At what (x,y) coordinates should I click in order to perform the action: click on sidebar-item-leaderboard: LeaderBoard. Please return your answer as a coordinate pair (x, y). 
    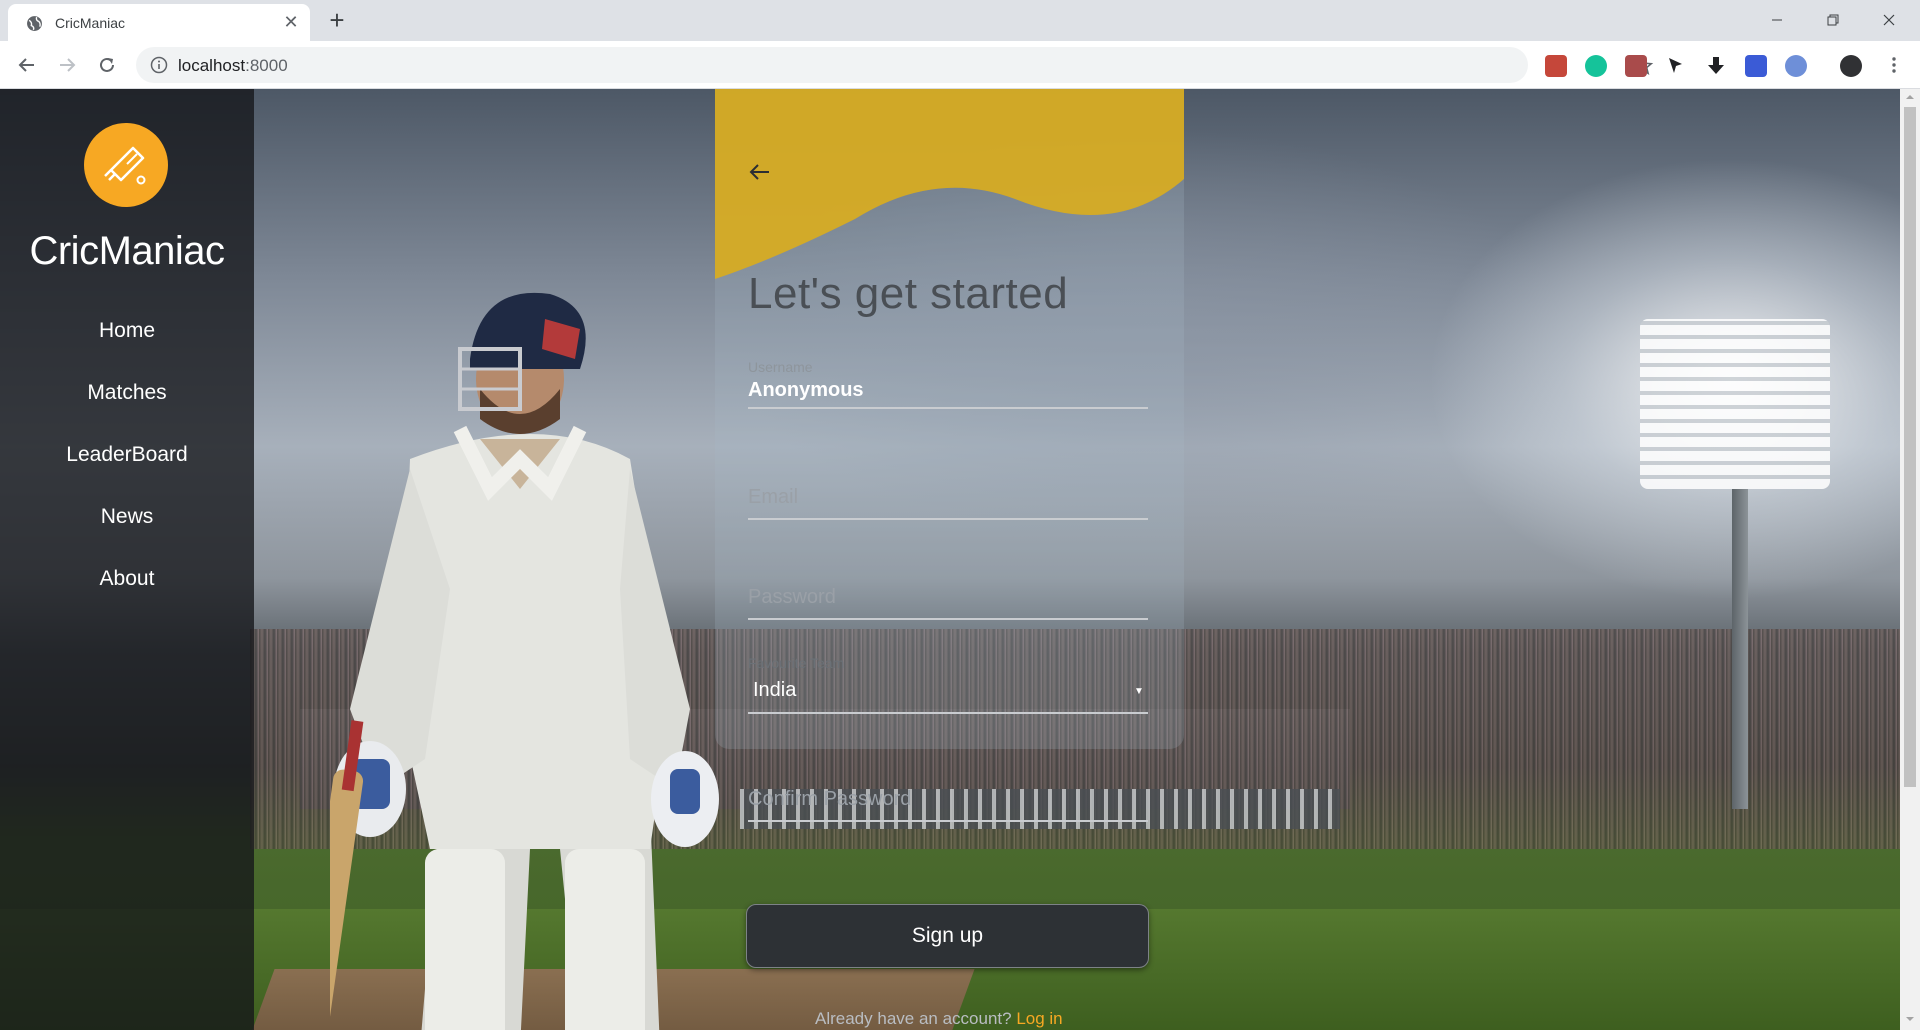
    Looking at the image, I should click on (127, 455).